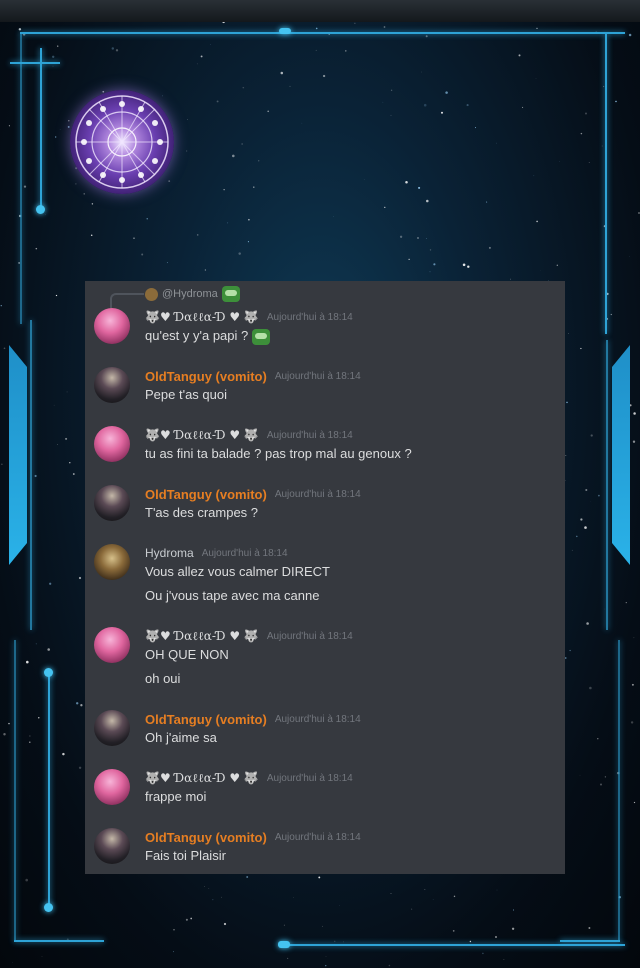 Image resolution: width=640 pixels, height=968 pixels. I want to click on message-text: OH QUE NON, so click(187, 654).